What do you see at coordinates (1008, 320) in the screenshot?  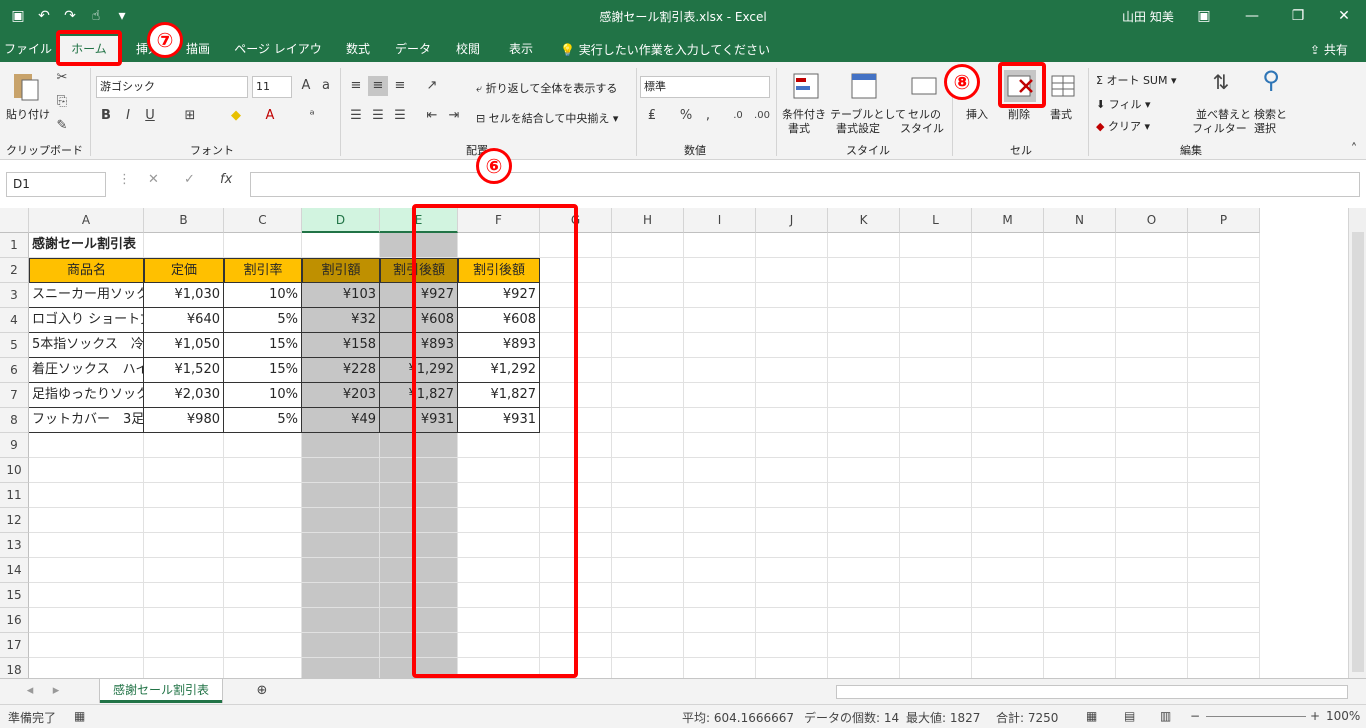 I see `cell-M4` at bounding box center [1008, 320].